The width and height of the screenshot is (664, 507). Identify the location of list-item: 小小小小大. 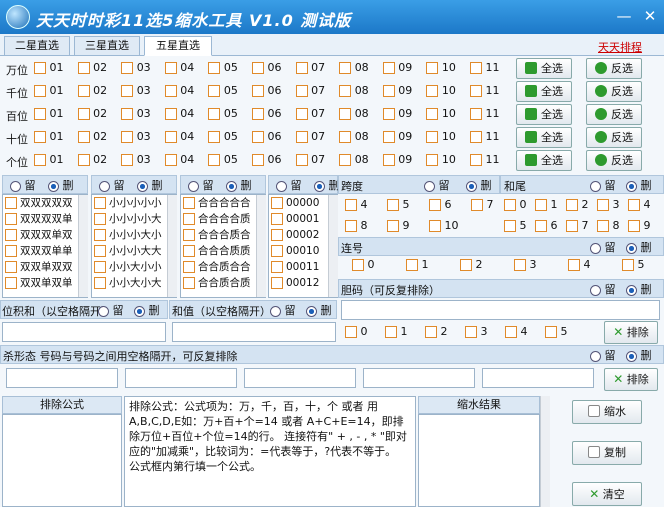
(134, 219).